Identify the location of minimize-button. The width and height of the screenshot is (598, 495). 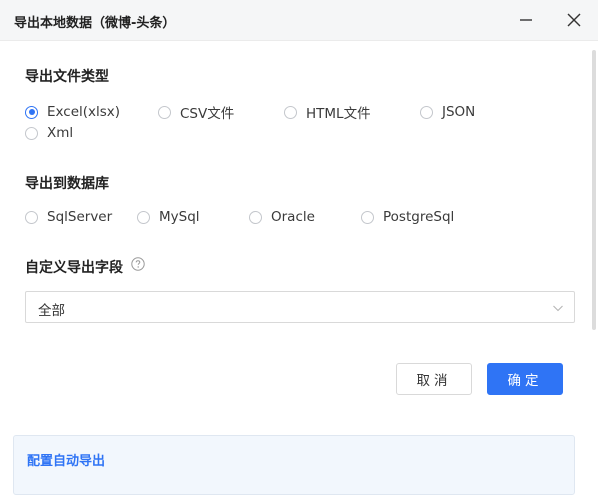
(526, 20).